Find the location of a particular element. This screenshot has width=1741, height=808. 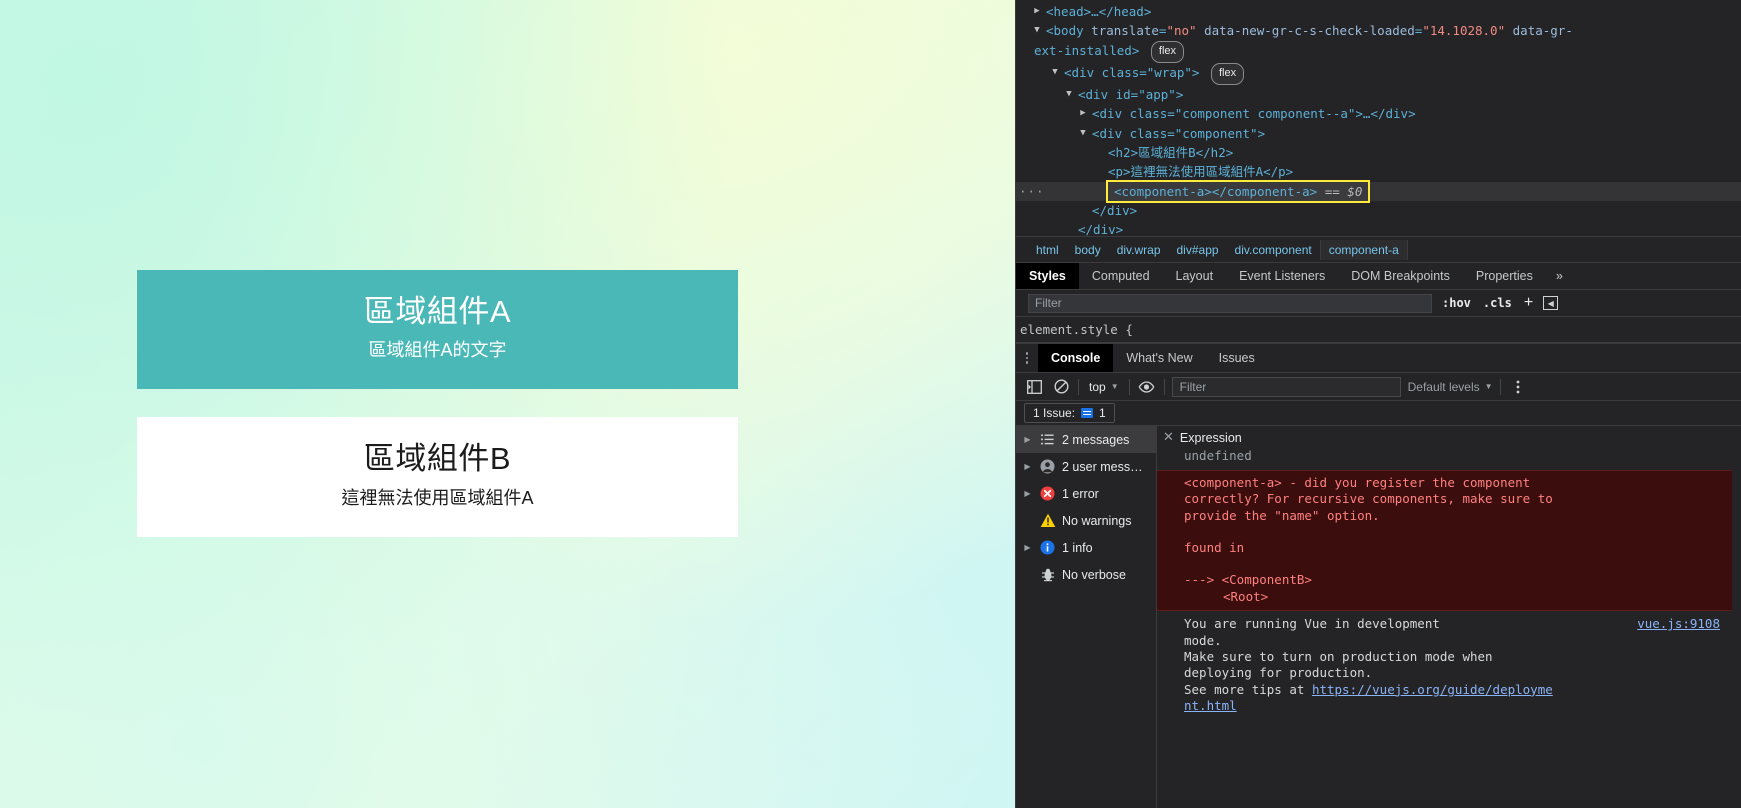

sidebar-item-warnings: ▶ No warnings is located at coordinates (1086, 520).